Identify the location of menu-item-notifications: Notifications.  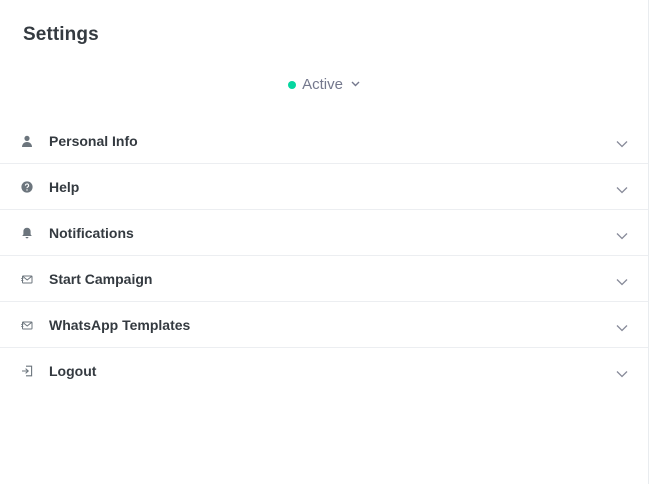
(324, 233).